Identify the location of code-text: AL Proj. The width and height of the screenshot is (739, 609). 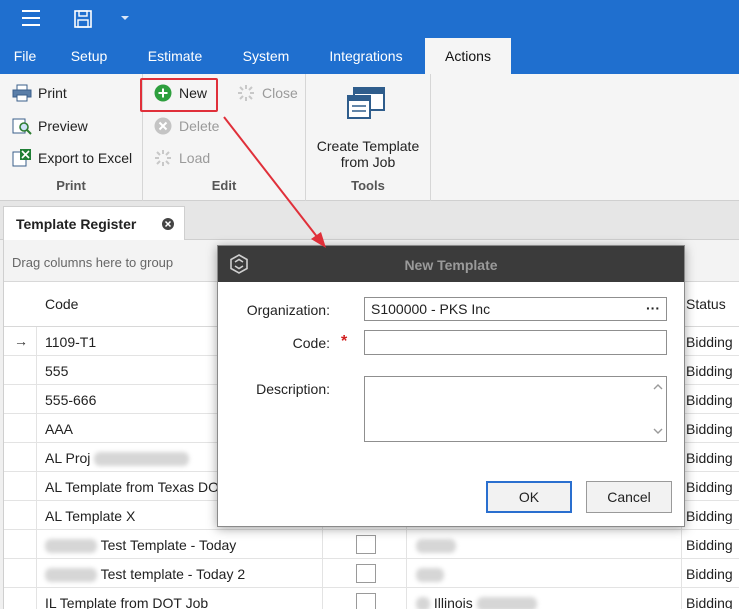
(68, 458).